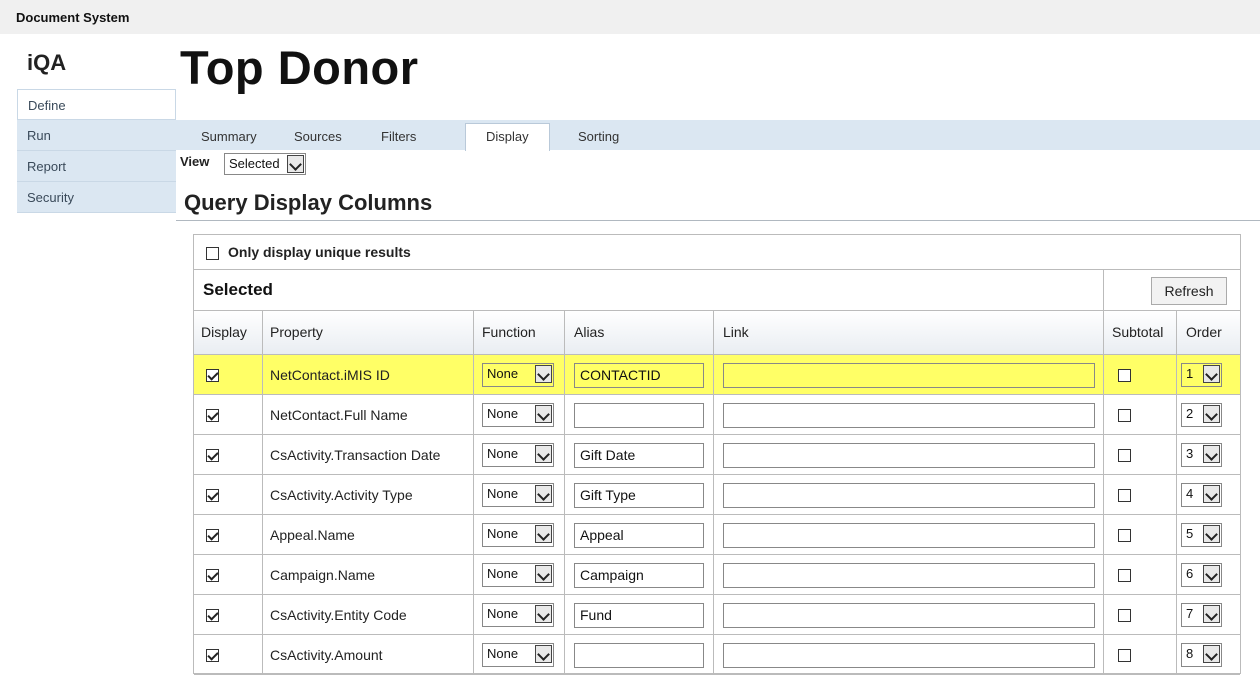  Describe the element at coordinates (717, 375) in the screenshot. I see `table-row: NetContact.iMIS ID None CONTACTID 1` at that location.